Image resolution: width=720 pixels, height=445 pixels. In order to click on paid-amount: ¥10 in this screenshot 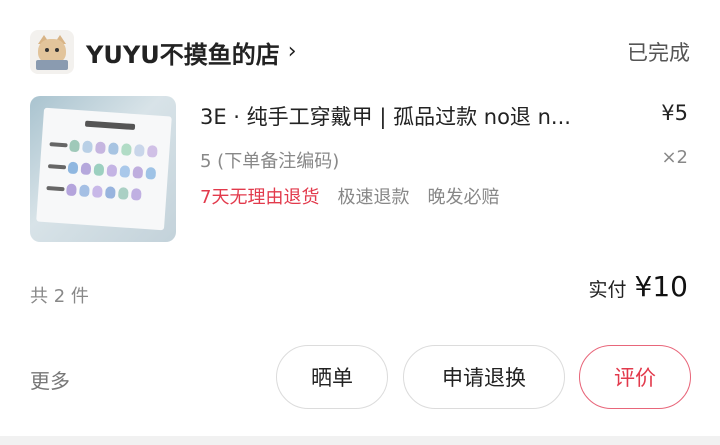, I will do `click(661, 286)`.